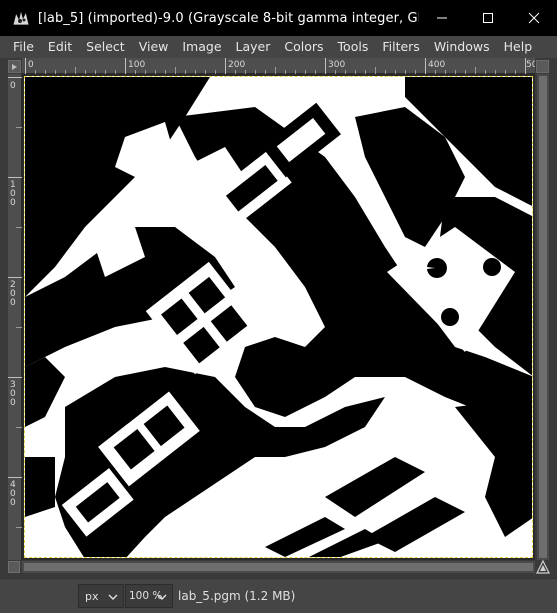 The width and height of the screenshot is (557, 613). I want to click on menu-file: File, so click(23, 47).